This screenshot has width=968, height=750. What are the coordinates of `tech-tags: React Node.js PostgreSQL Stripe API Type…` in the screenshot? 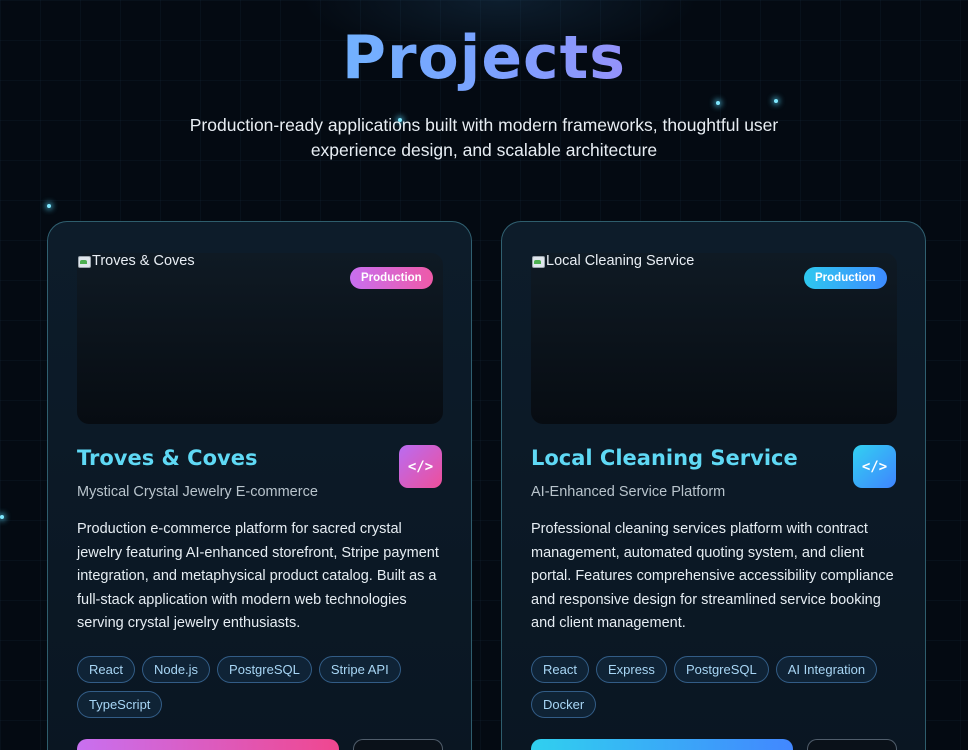 It's located at (263, 687).